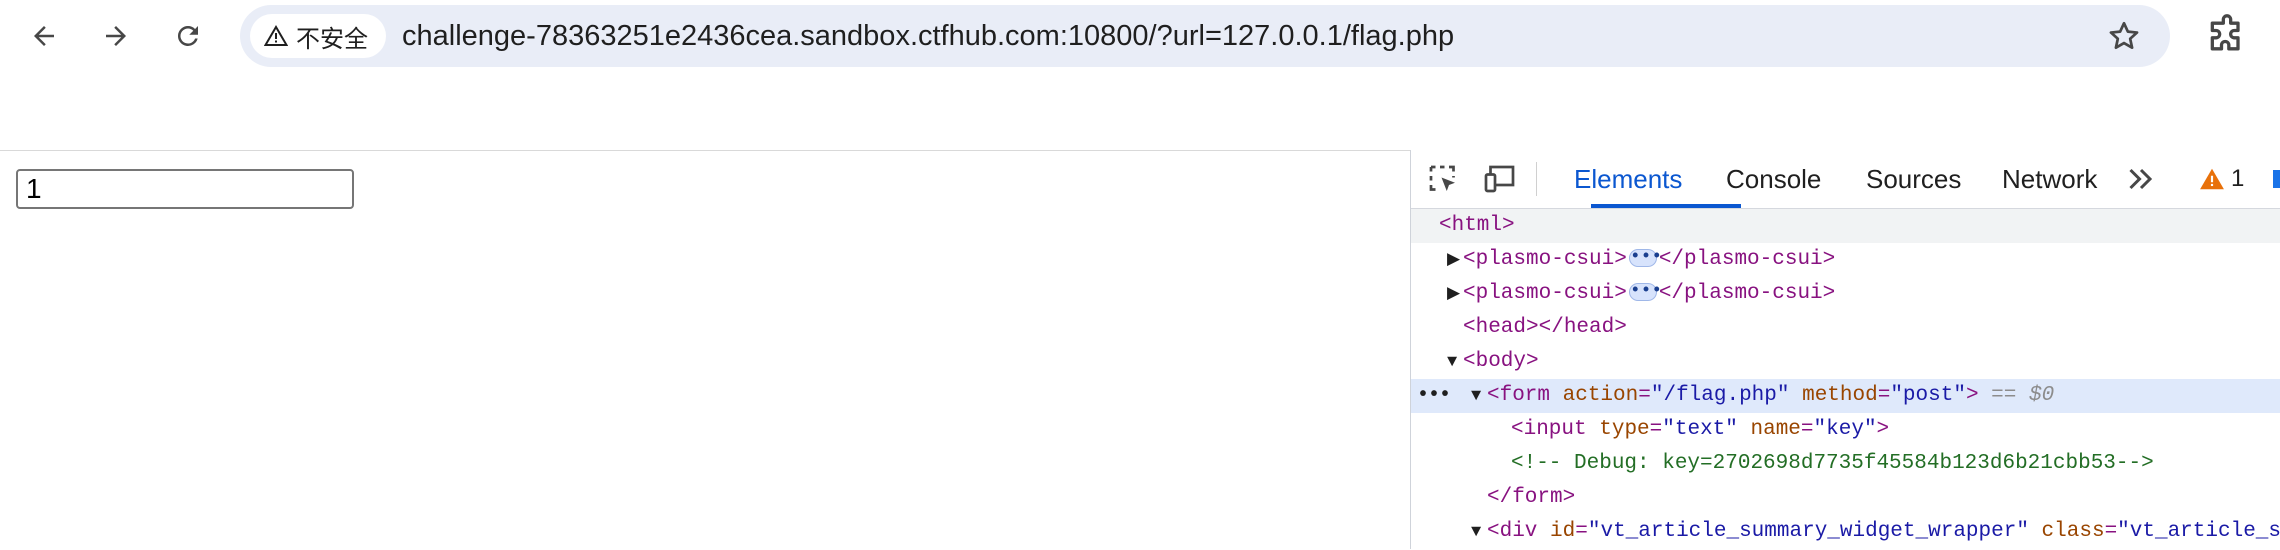 Image resolution: width=2280 pixels, height=550 pixels. What do you see at coordinates (1845, 362) in the screenshot?
I see `tree-row-body: ▼ <body>` at bounding box center [1845, 362].